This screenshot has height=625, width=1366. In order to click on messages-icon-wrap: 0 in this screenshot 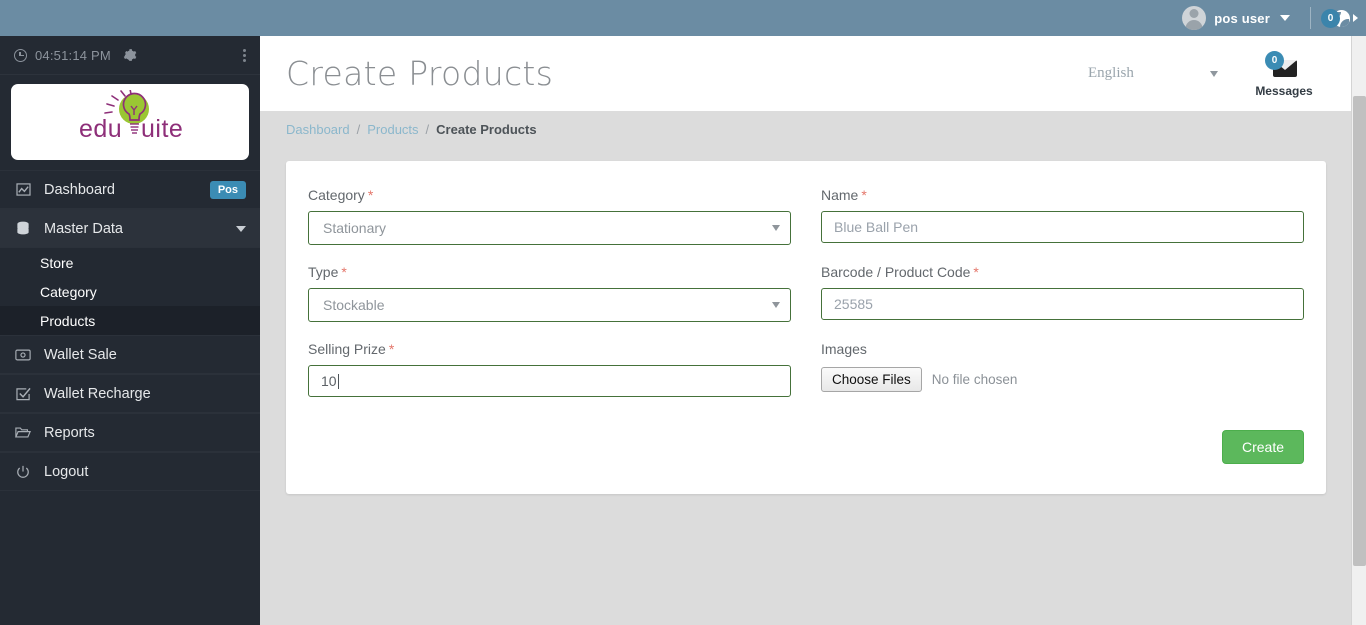, I will do `click(1284, 67)`.